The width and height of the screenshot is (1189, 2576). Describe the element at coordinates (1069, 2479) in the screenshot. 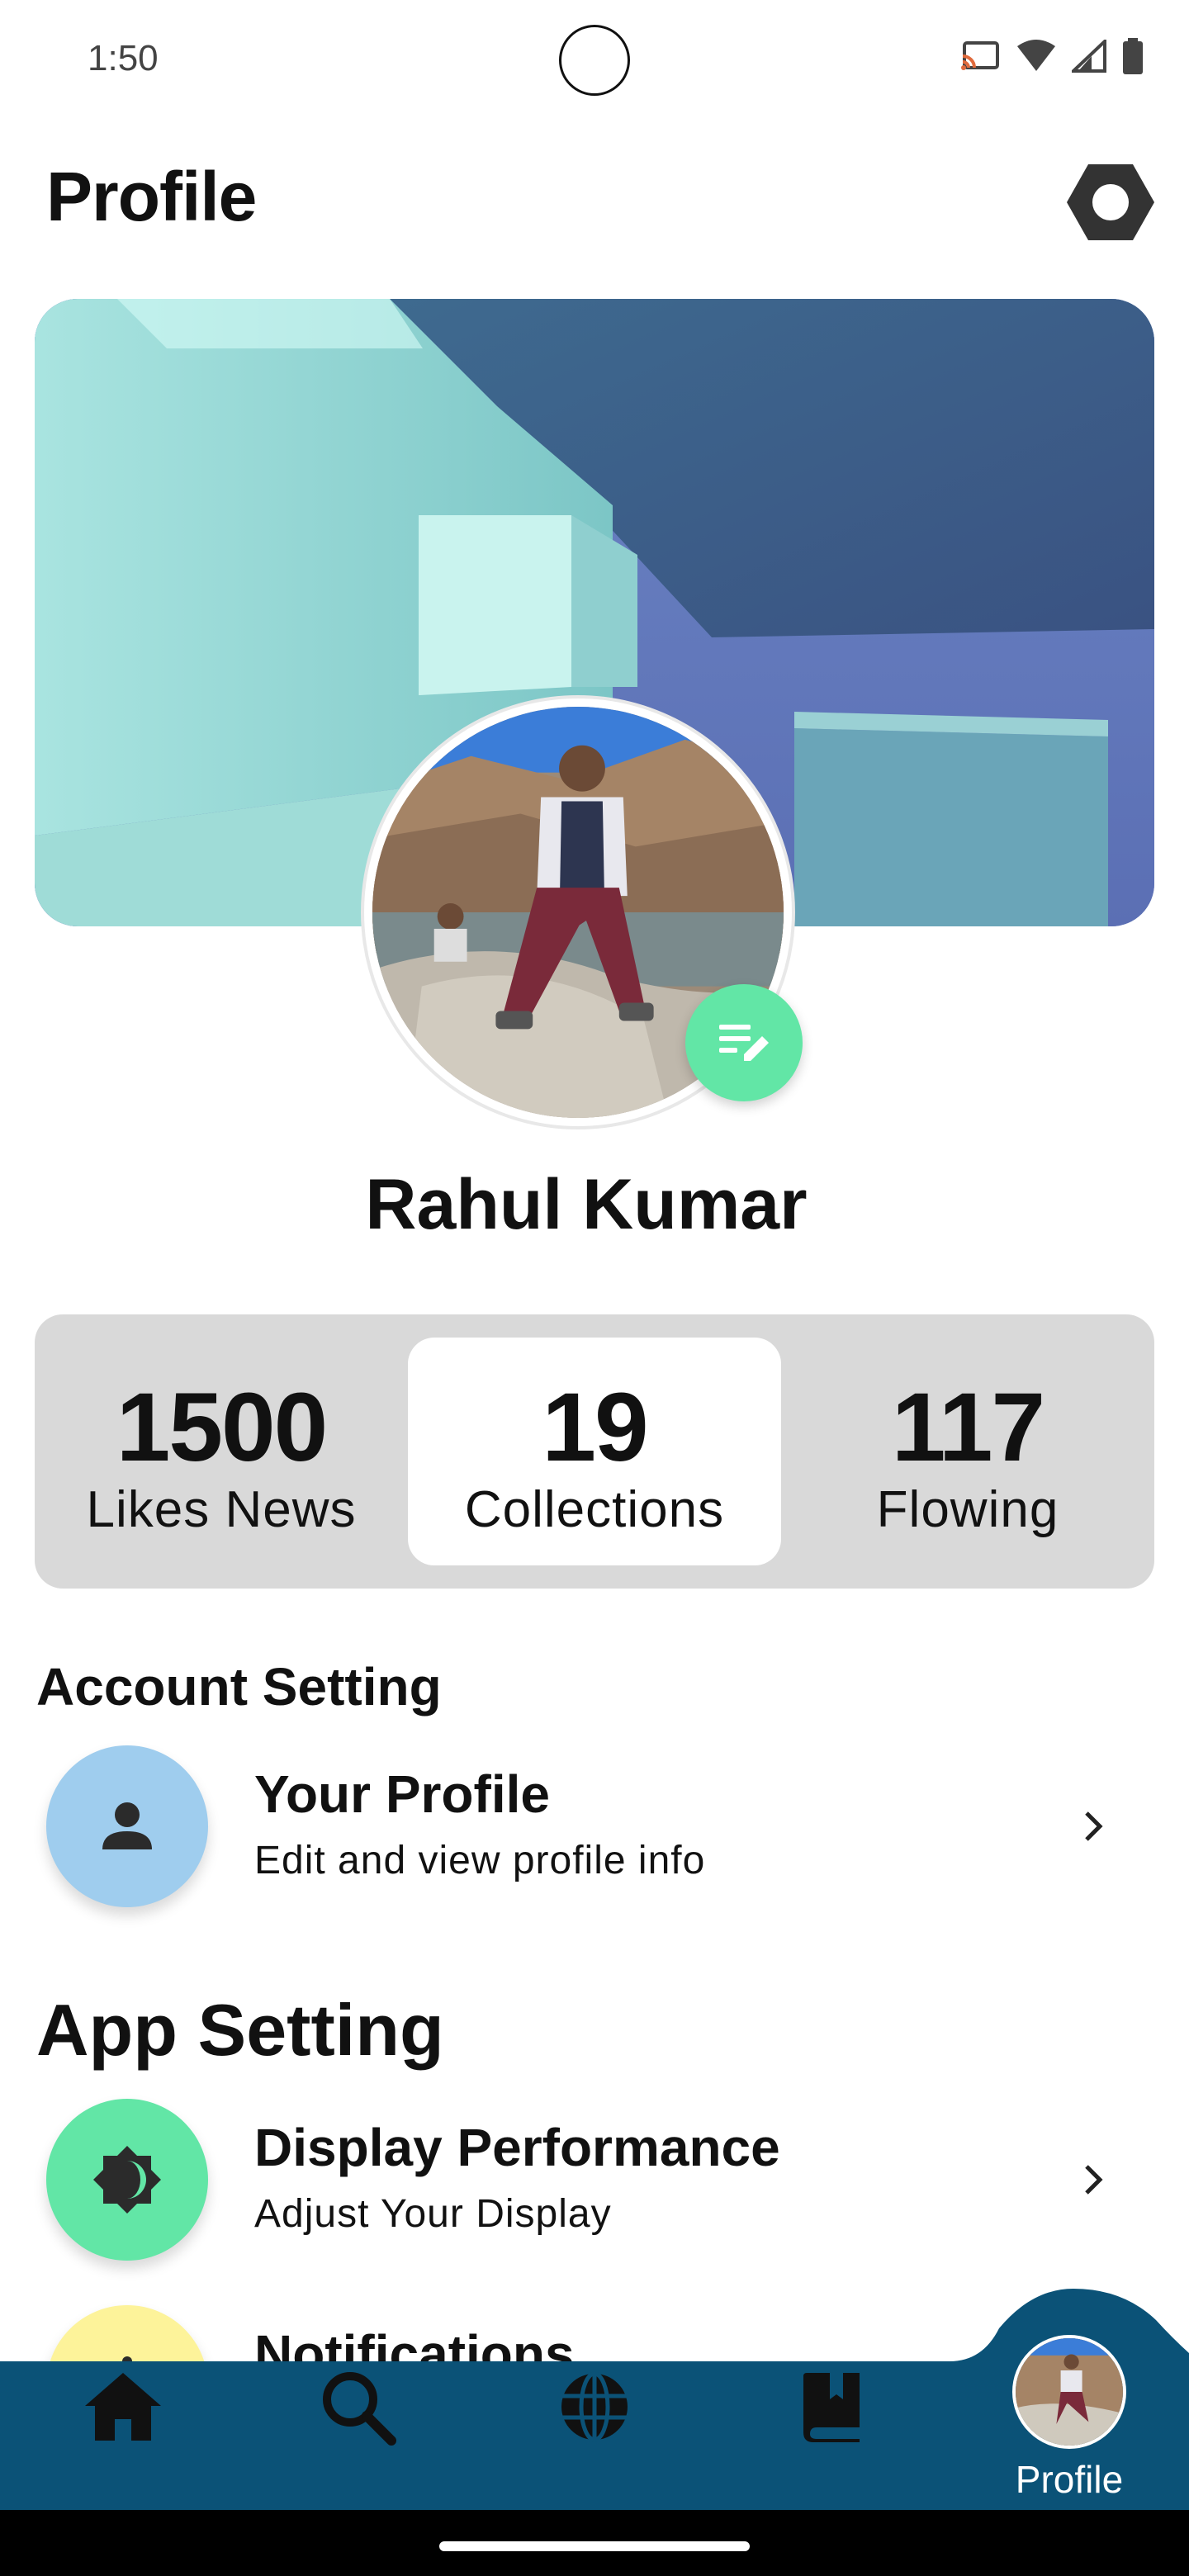

I see `nav-profile-label: Profile` at that location.